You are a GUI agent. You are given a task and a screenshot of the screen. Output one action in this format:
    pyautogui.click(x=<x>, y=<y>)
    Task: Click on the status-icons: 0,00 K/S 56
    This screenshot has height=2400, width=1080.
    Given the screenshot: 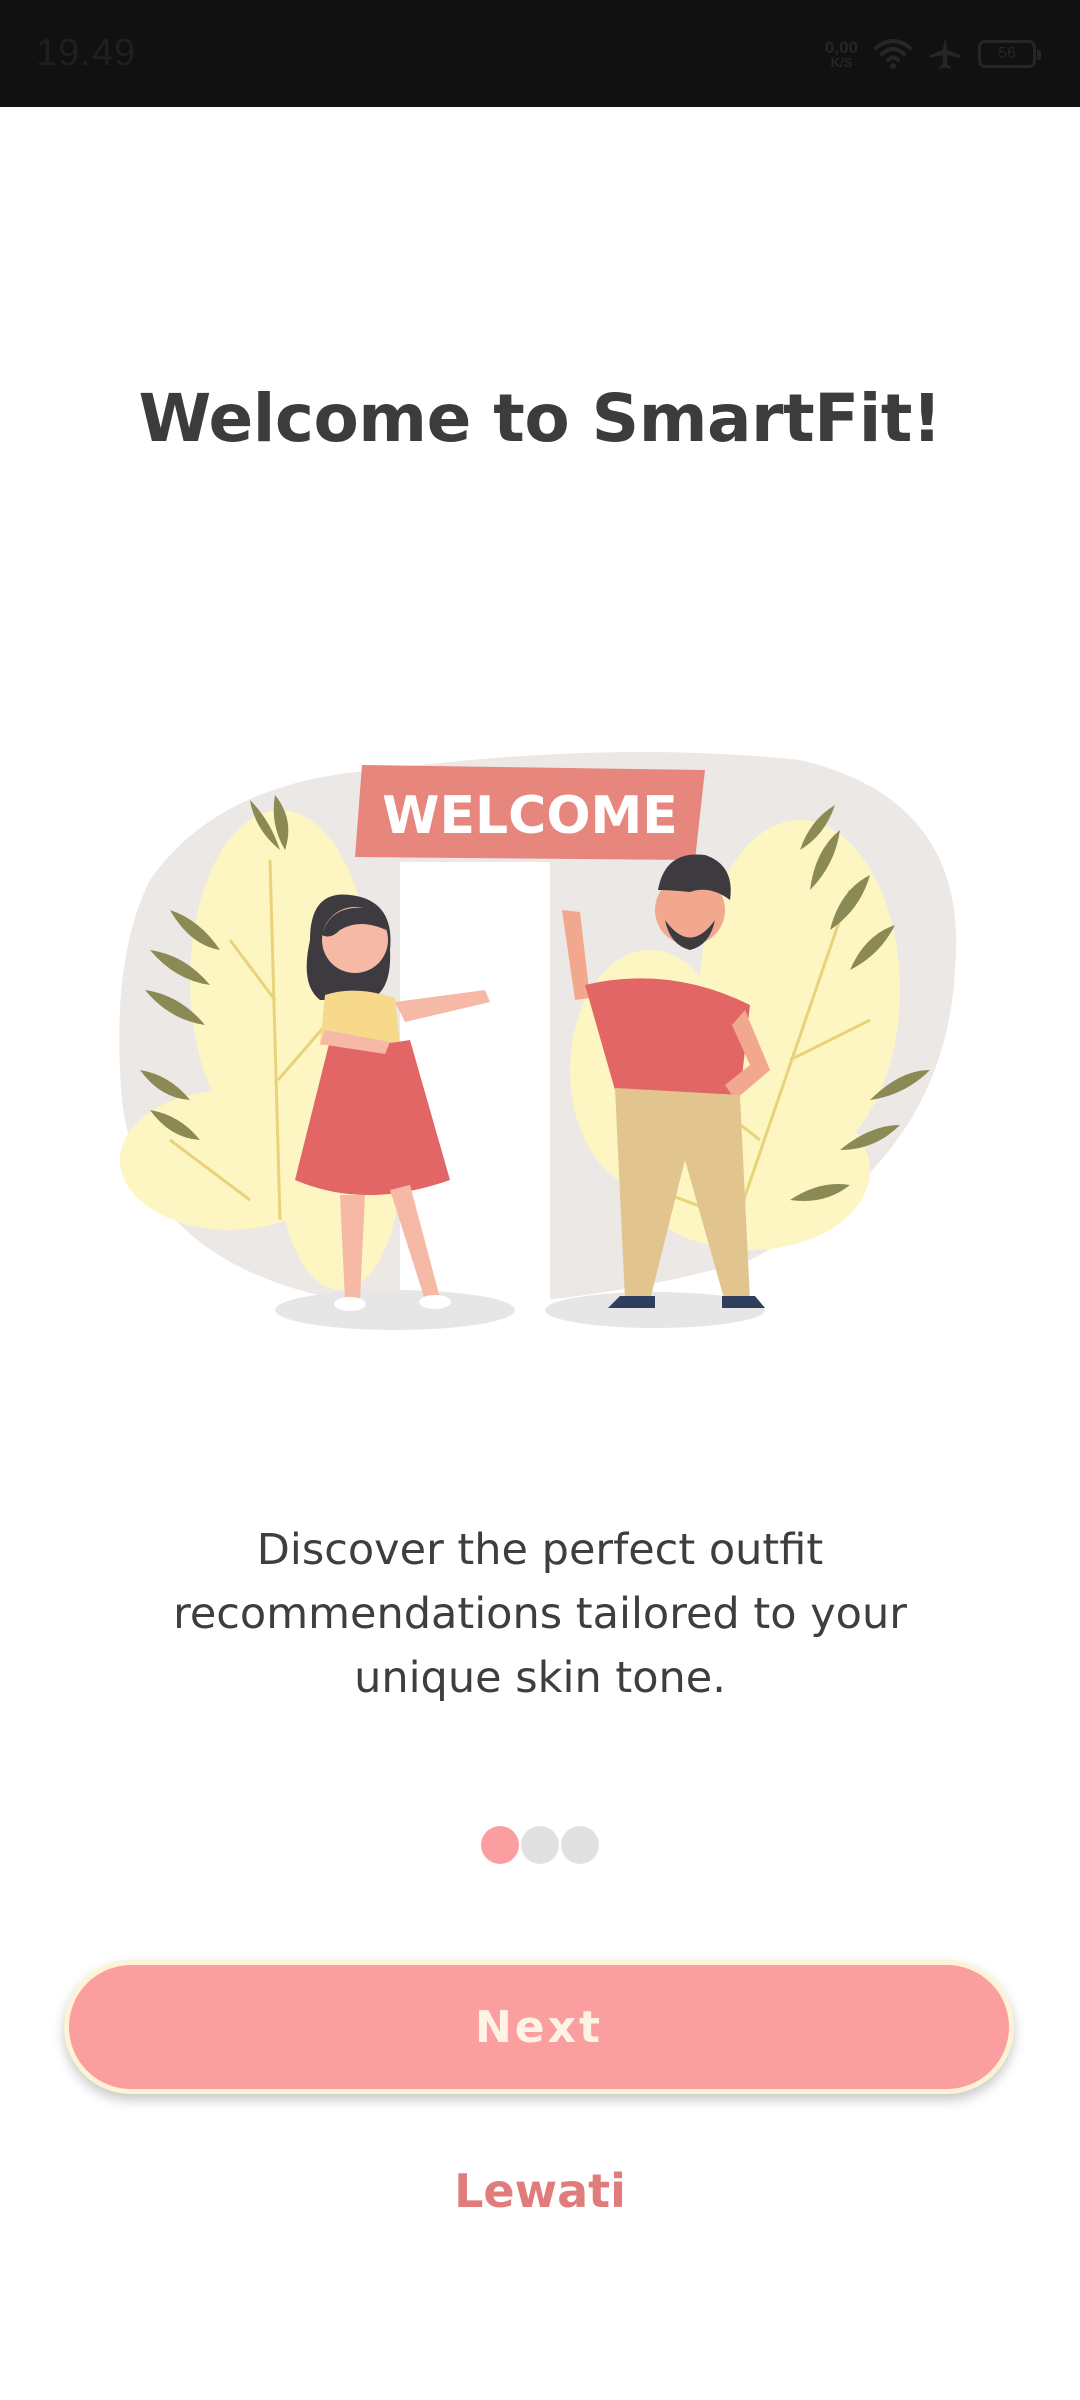 What is the action you would take?
    pyautogui.click(x=933, y=54)
    